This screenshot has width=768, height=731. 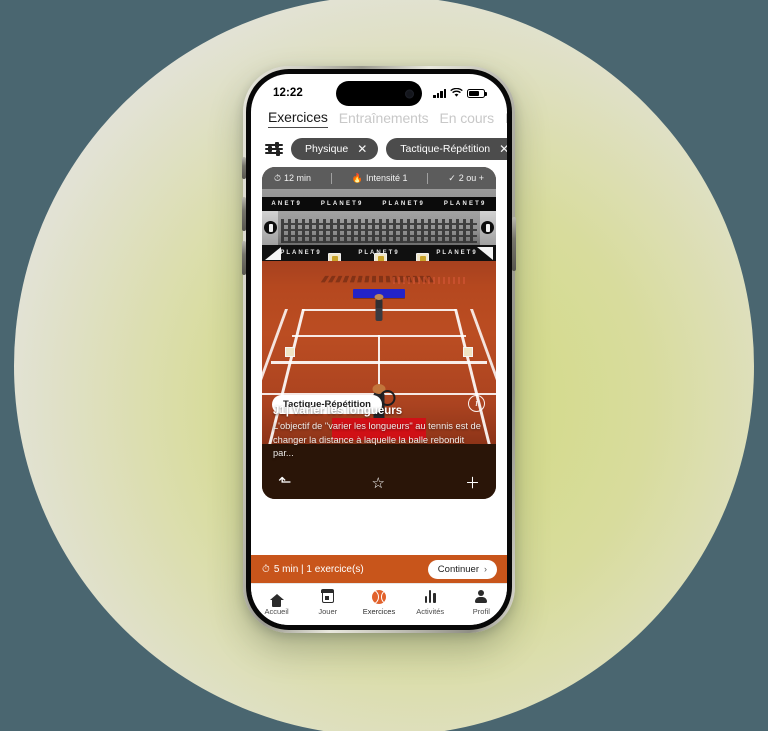 What do you see at coordinates (487, 227) in the screenshot?
I see `stadium-logo-right` at bounding box center [487, 227].